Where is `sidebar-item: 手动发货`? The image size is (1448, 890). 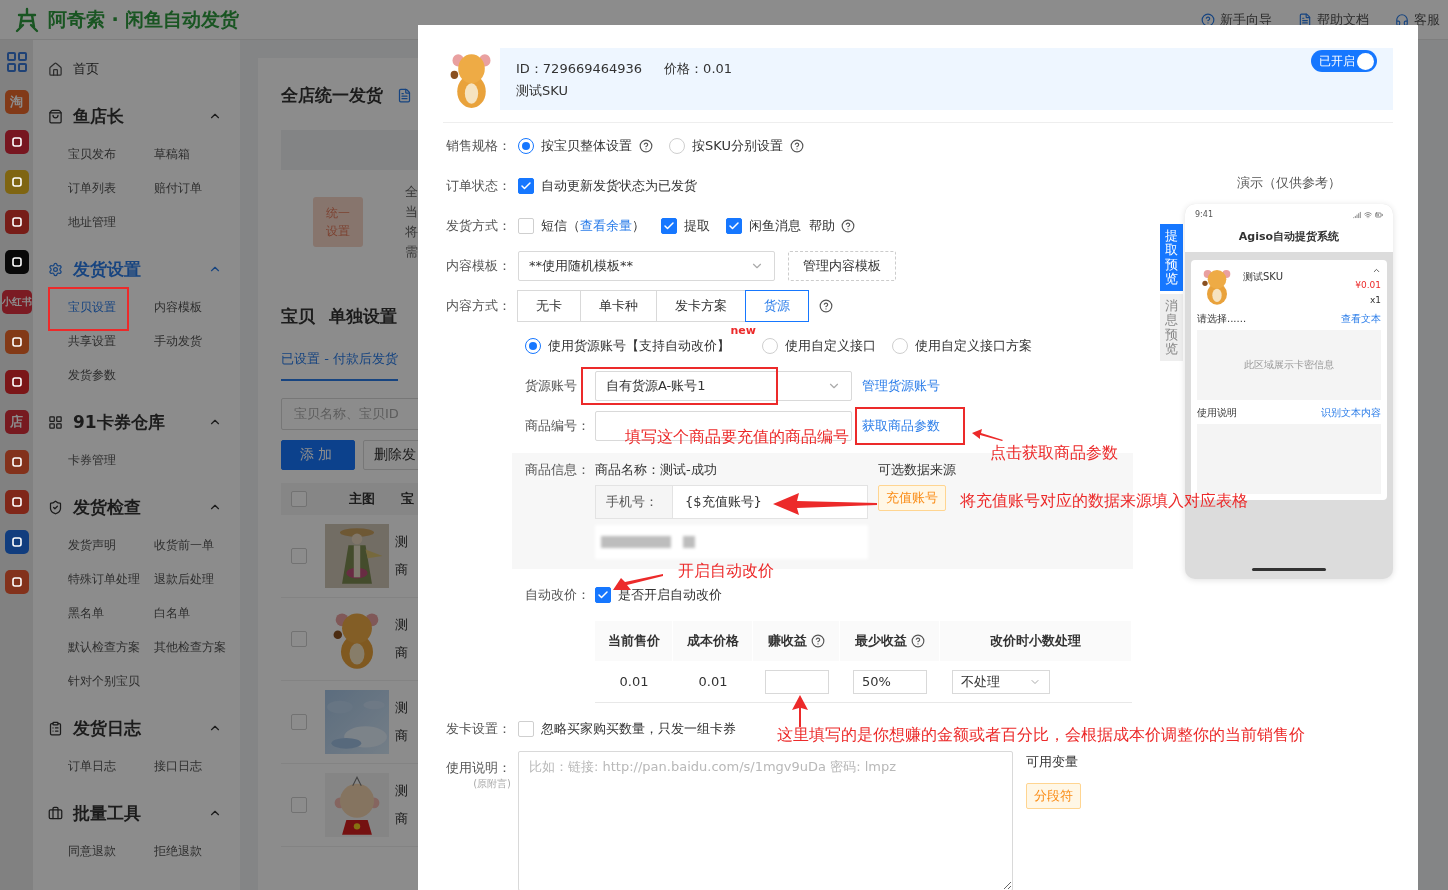
sidebar-item: 手动发货 is located at coordinates (178, 341).